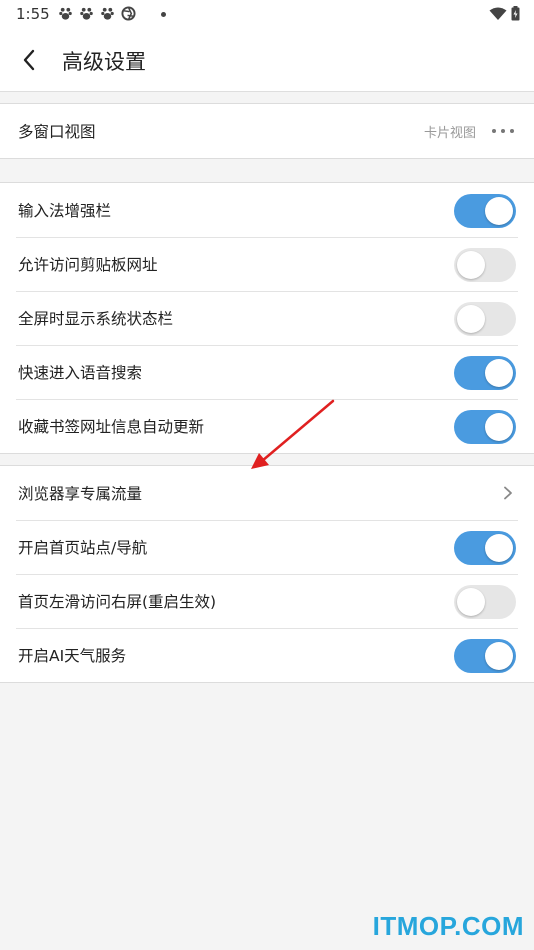  I want to click on more-dots-icon, so click(503, 131).